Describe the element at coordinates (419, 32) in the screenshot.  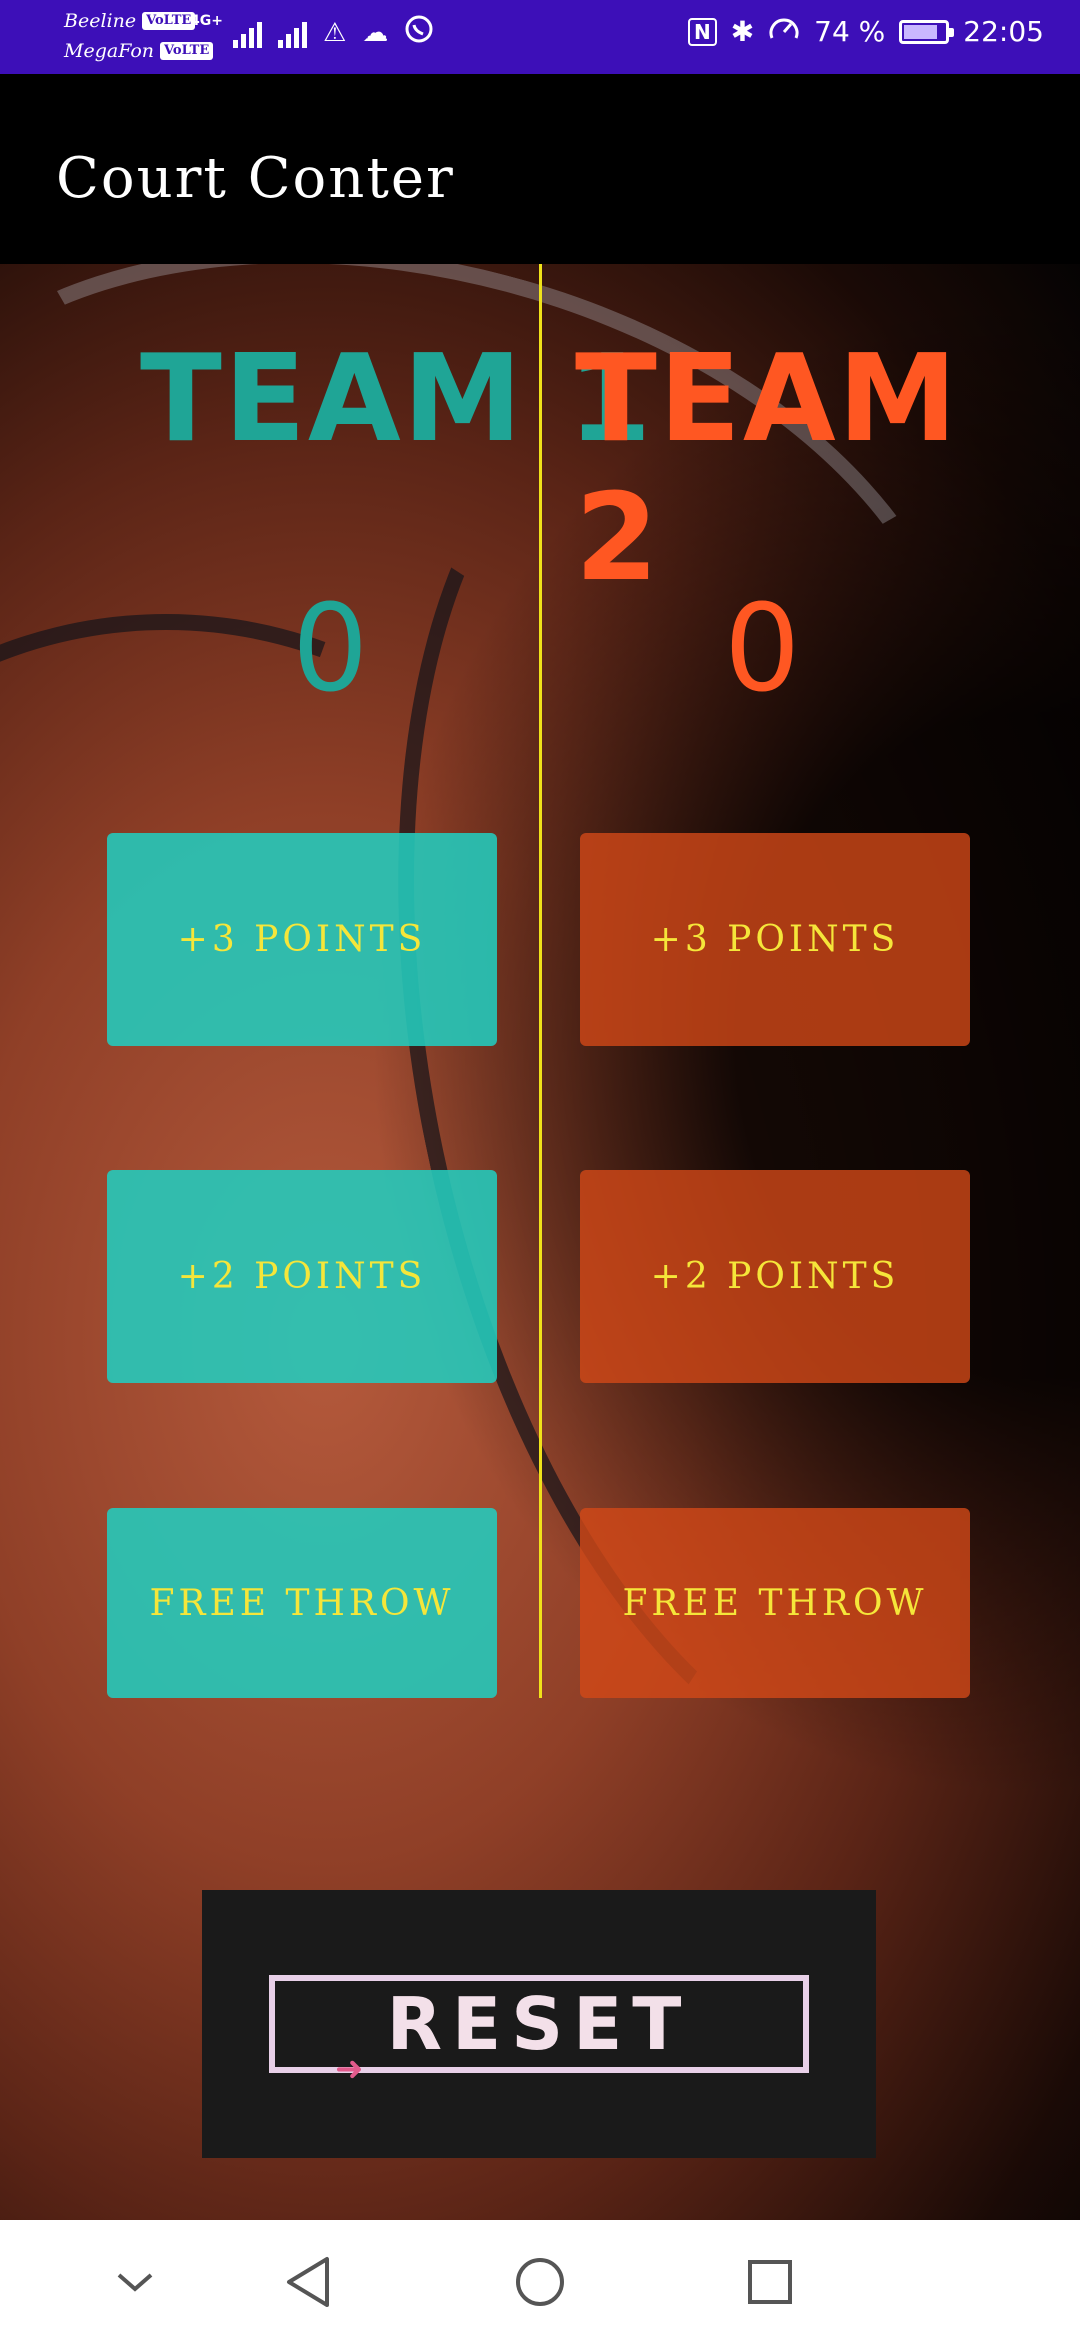
I see `whatsapp-icon` at that location.